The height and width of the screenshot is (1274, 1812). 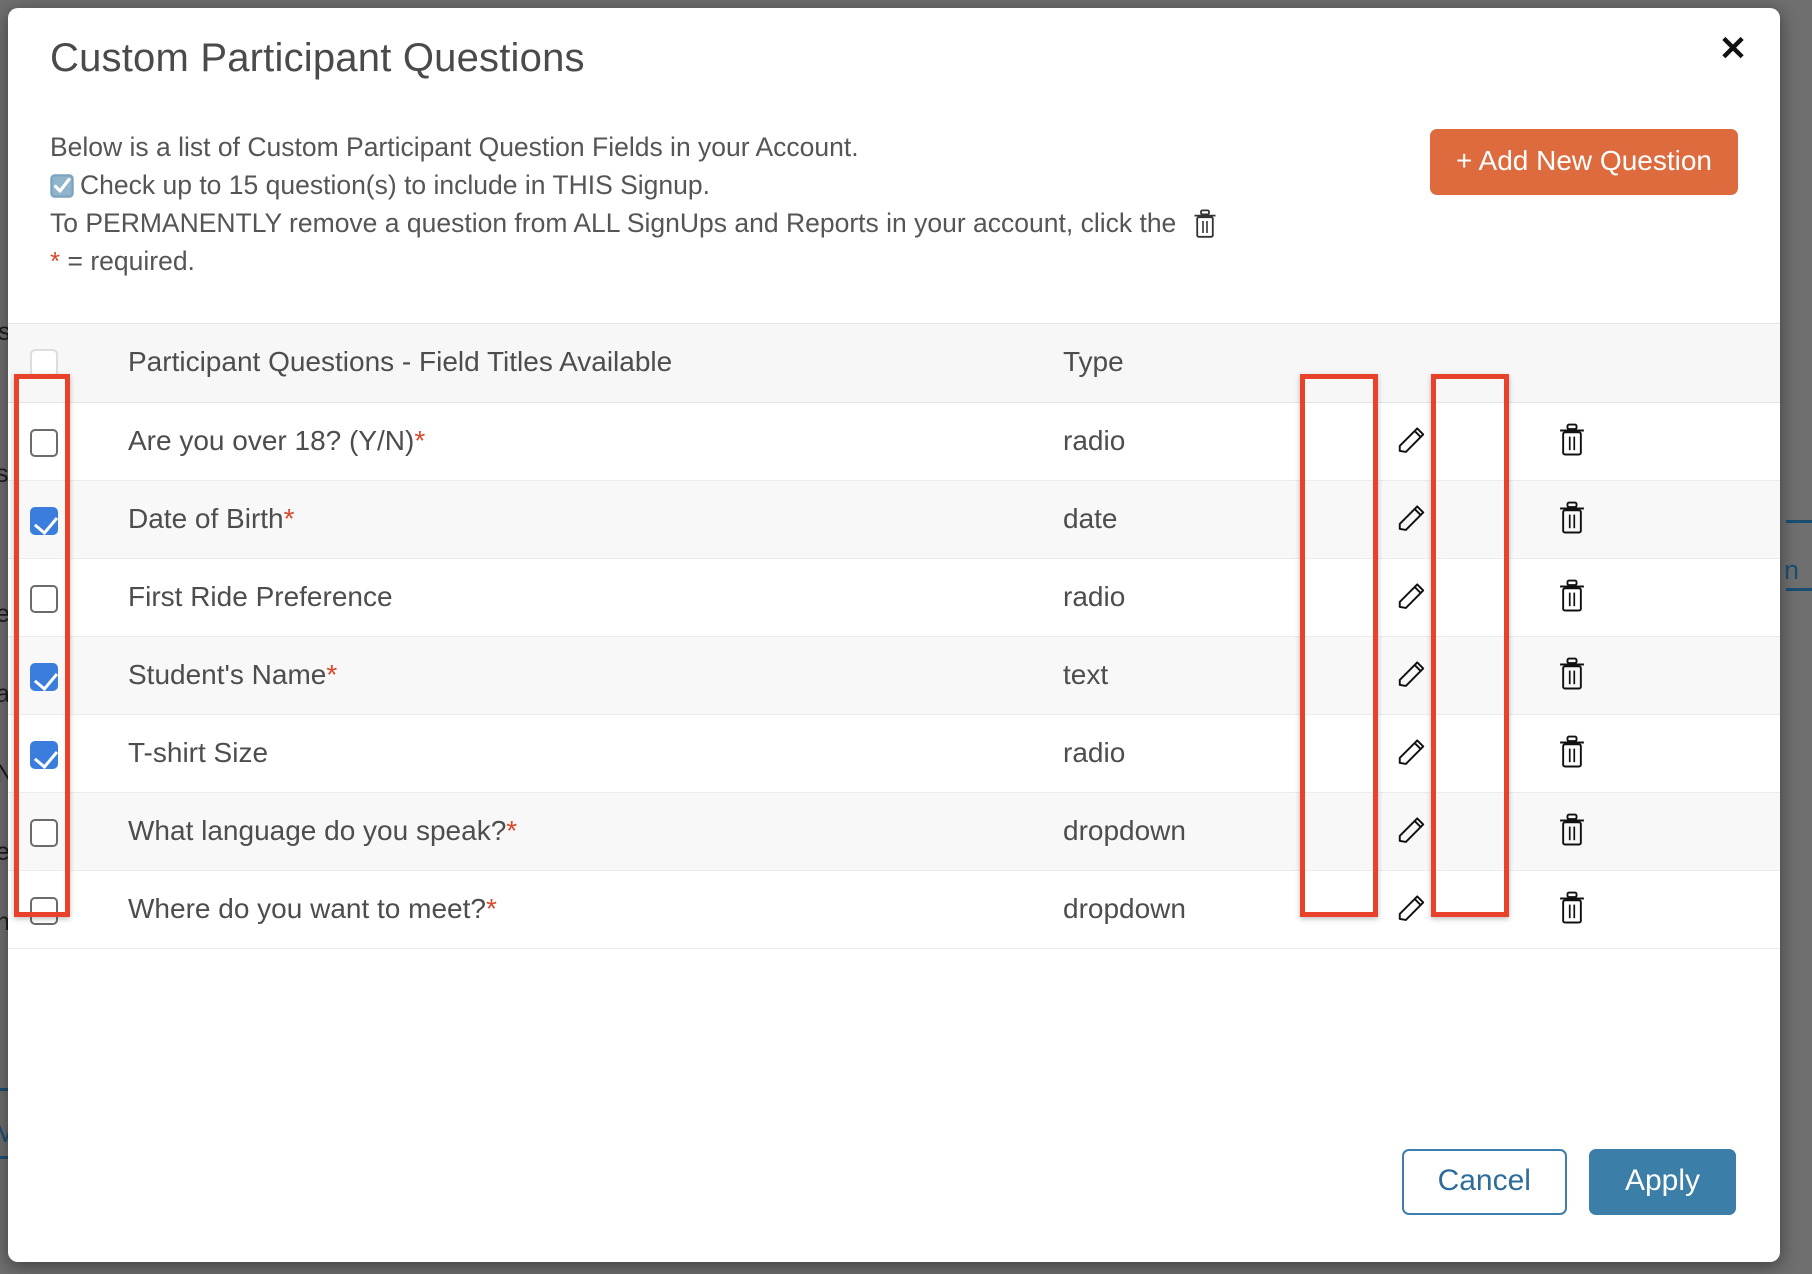 I want to click on table-row: Date of Birth* date, so click(x=894, y=519).